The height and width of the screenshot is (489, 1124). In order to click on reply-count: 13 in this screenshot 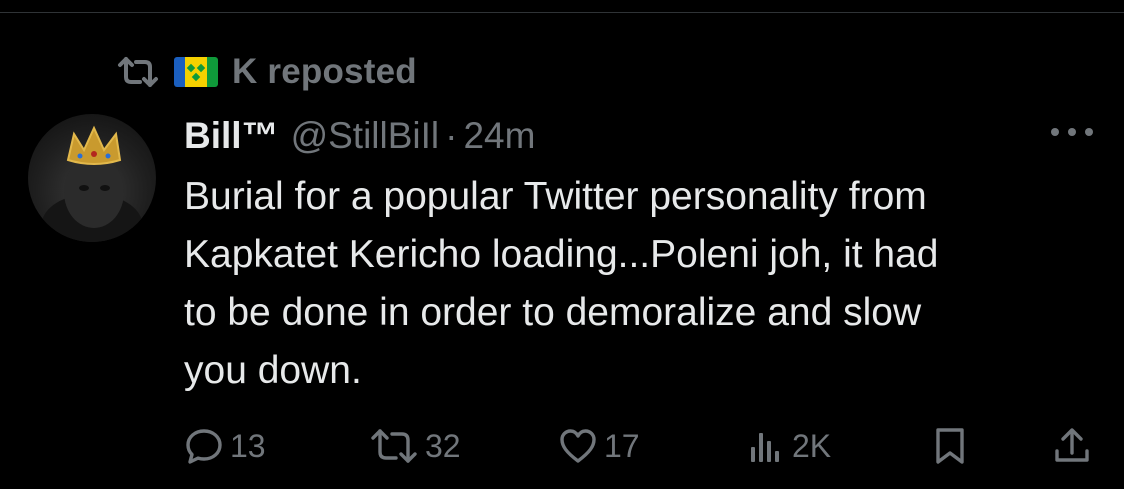, I will do `click(248, 445)`.